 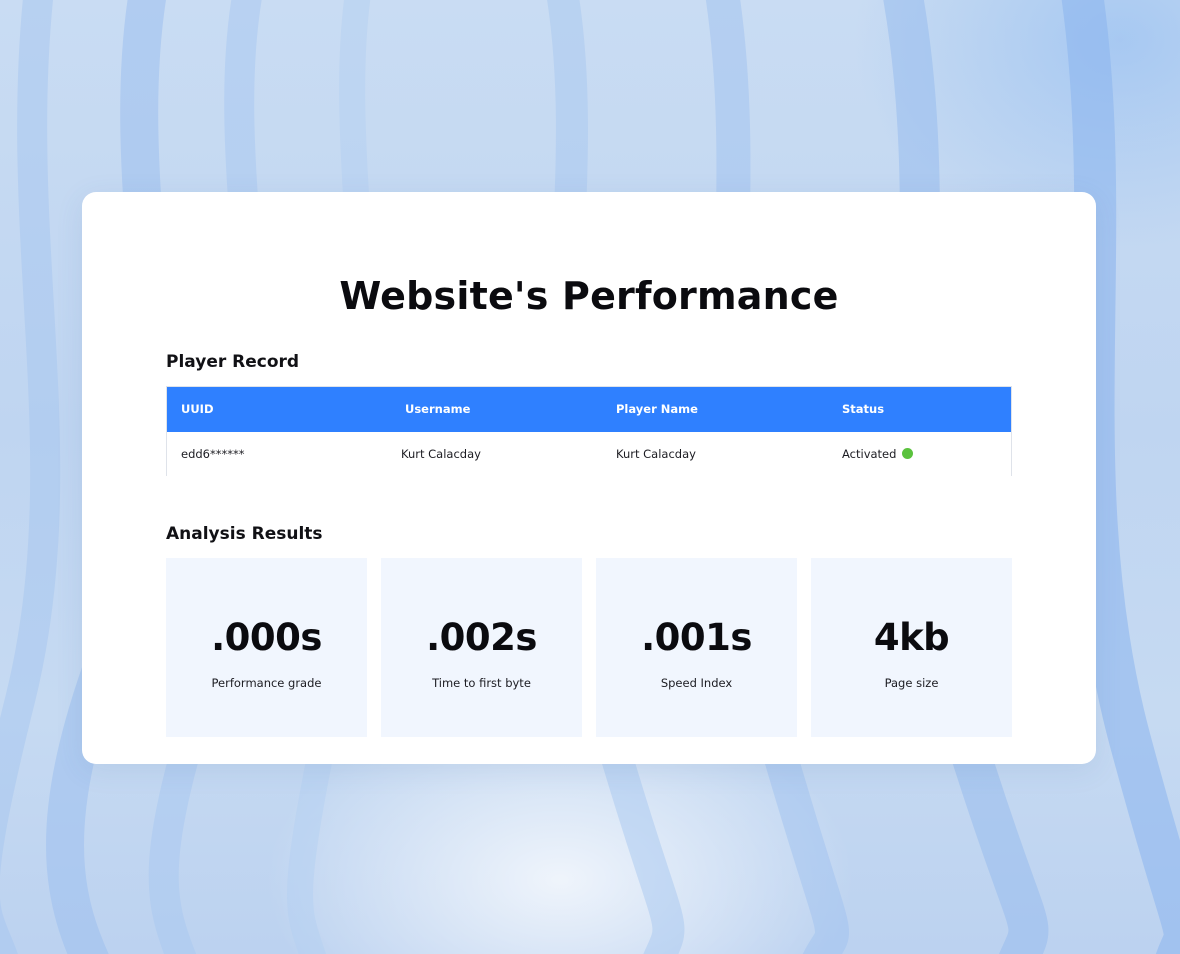 I want to click on column-header-username: Username, so click(x=438, y=409).